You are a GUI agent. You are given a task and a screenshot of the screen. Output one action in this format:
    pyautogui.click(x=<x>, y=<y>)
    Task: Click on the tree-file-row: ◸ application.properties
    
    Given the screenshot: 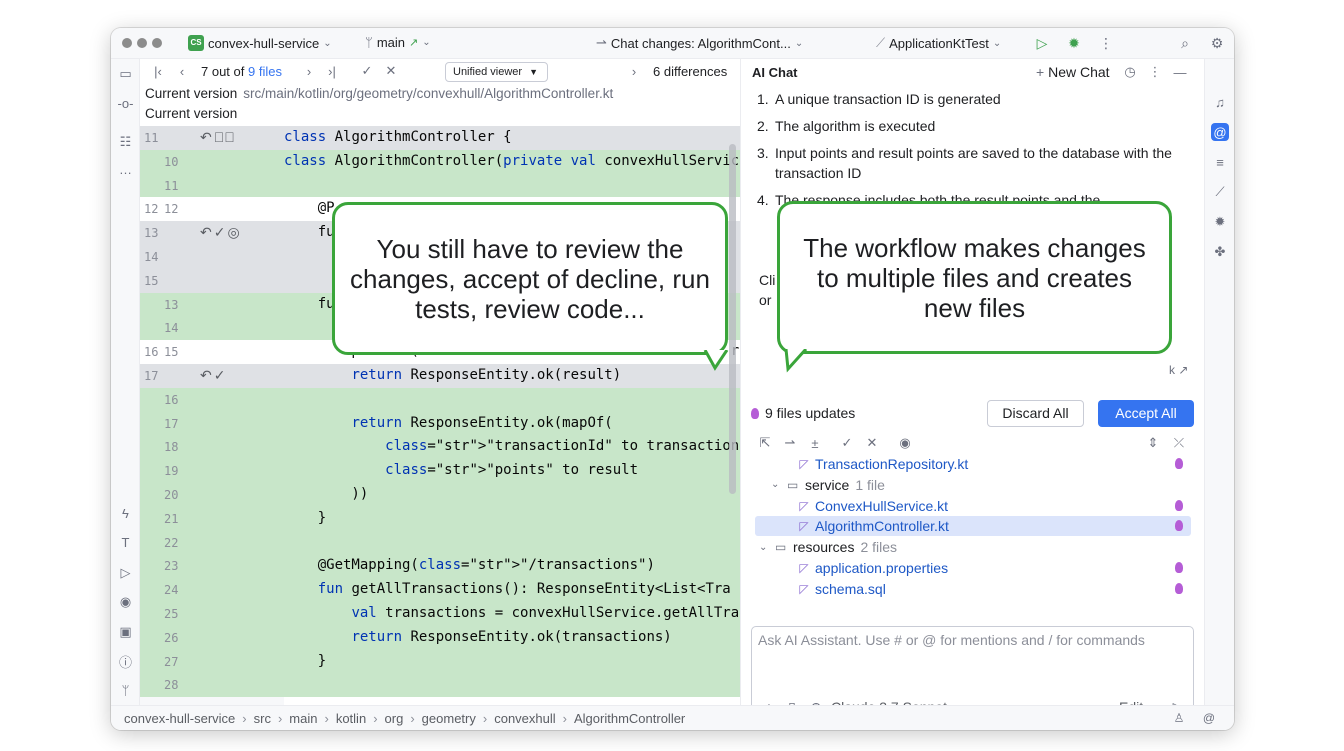 What is the action you would take?
    pyautogui.click(x=973, y=568)
    